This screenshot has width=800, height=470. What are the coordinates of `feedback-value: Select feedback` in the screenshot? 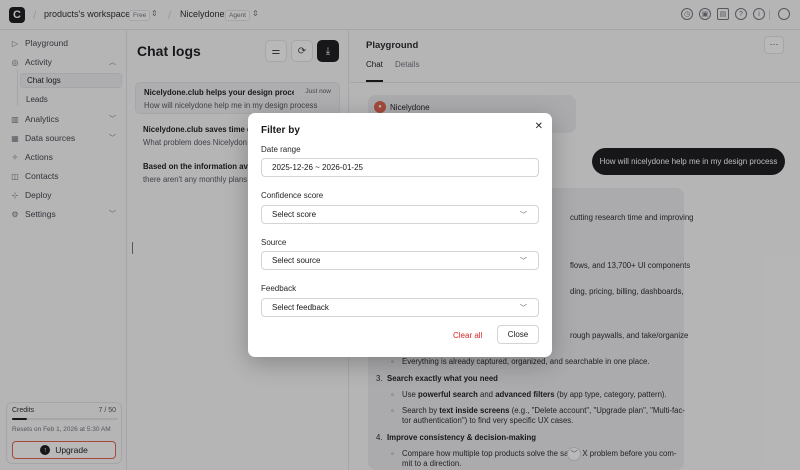 It's located at (300, 307).